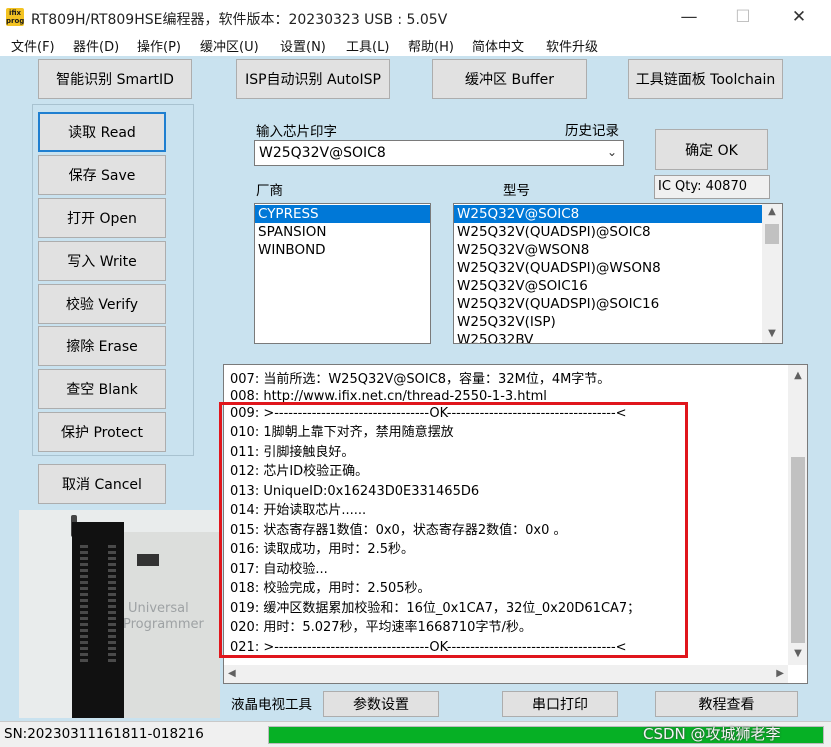 Image resolution: width=831 pixels, height=747 pixels. Describe the element at coordinates (33, 45) in the screenshot. I see `menu-file: 文件(F)` at that location.